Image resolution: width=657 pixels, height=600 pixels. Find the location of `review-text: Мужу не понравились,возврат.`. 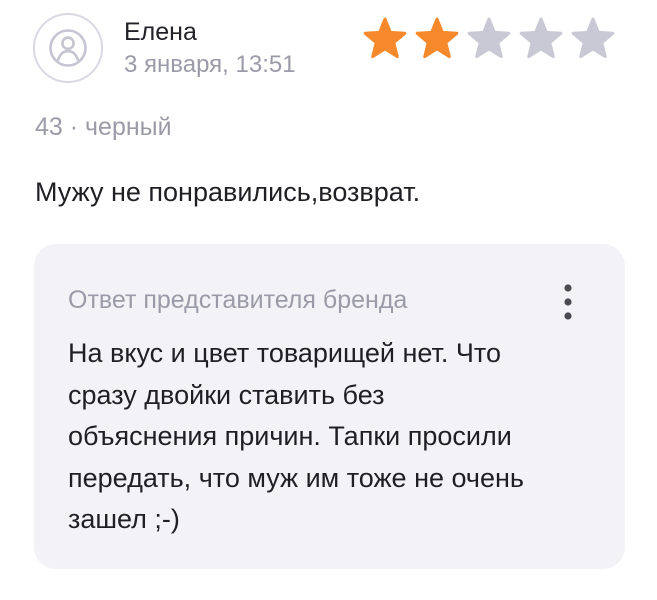

review-text: Мужу не понравились,возврат. is located at coordinates (228, 192).